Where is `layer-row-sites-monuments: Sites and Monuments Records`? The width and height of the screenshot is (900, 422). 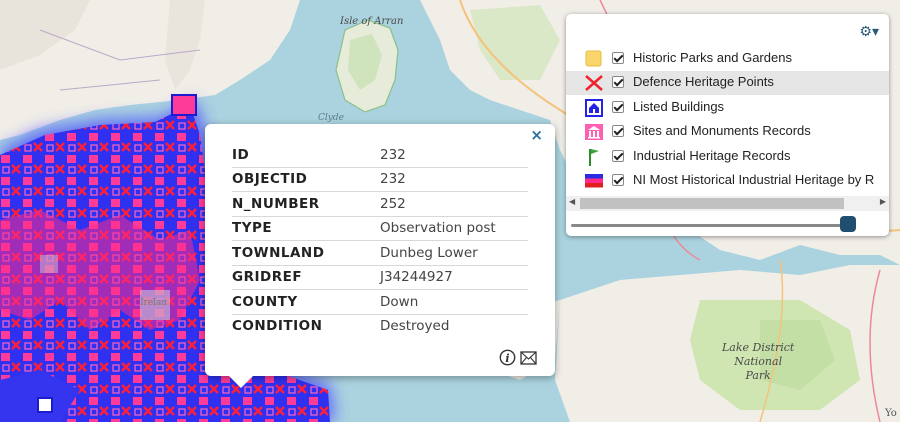 layer-row-sites-monuments: Sites and Monuments Records is located at coordinates (727, 132).